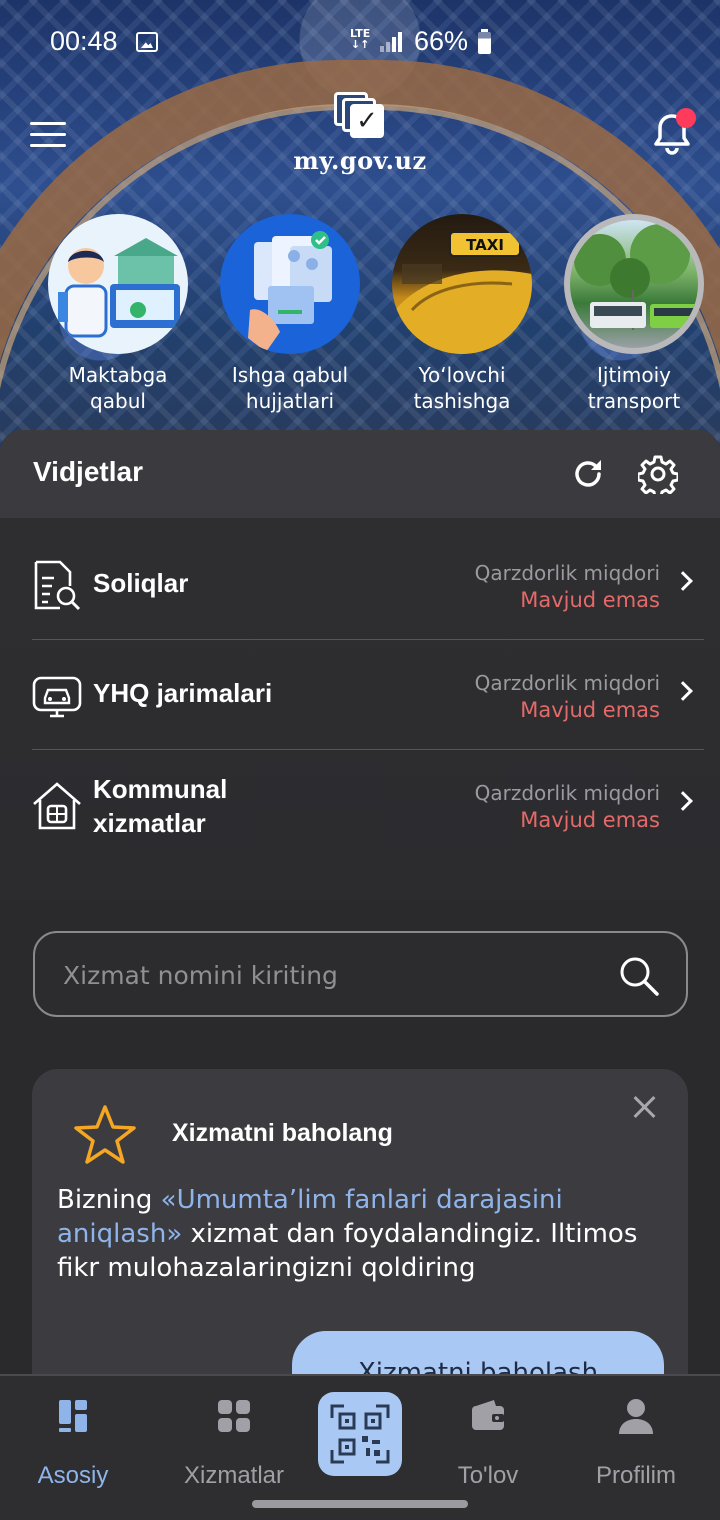  What do you see at coordinates (57, 806) in the screenshot?
I see `house-icon` at bounding box center [57, 806].